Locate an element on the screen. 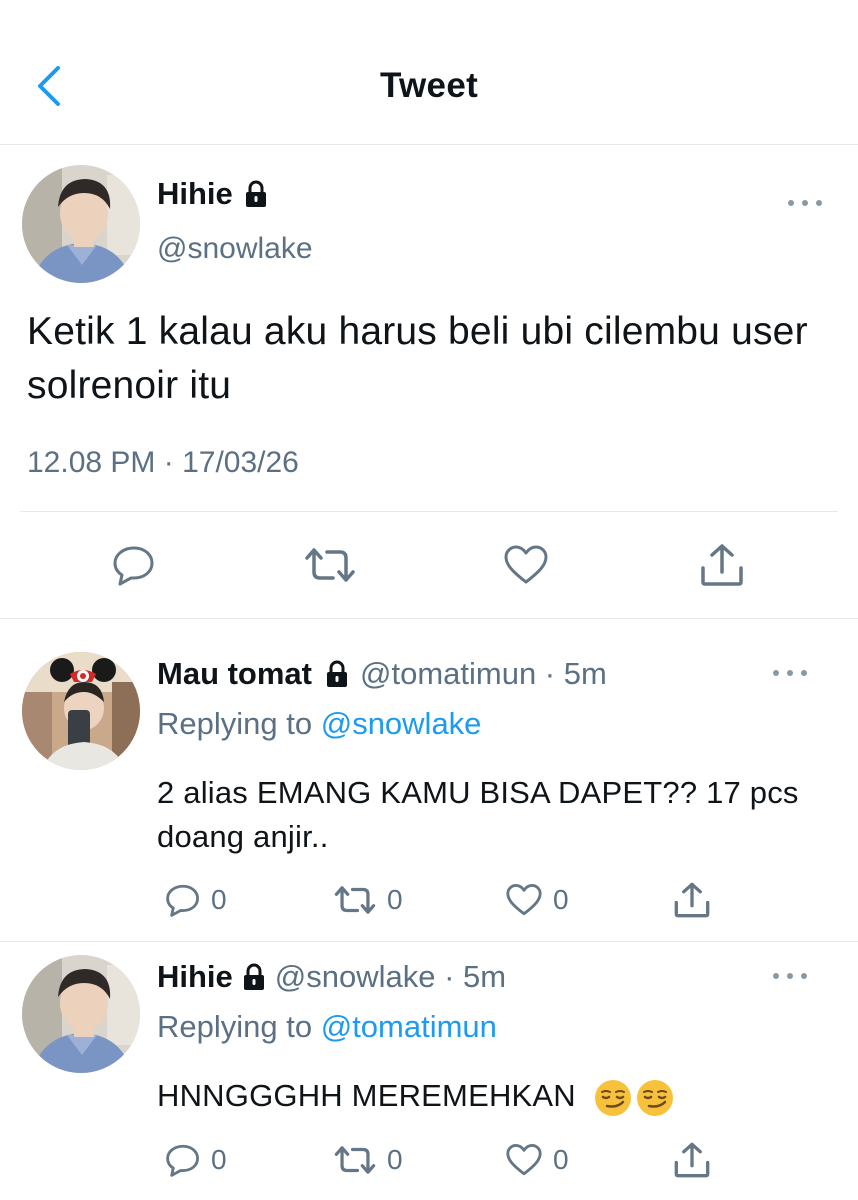  replying-to: Replying to @snowlake is located at coordinates (319, 724).